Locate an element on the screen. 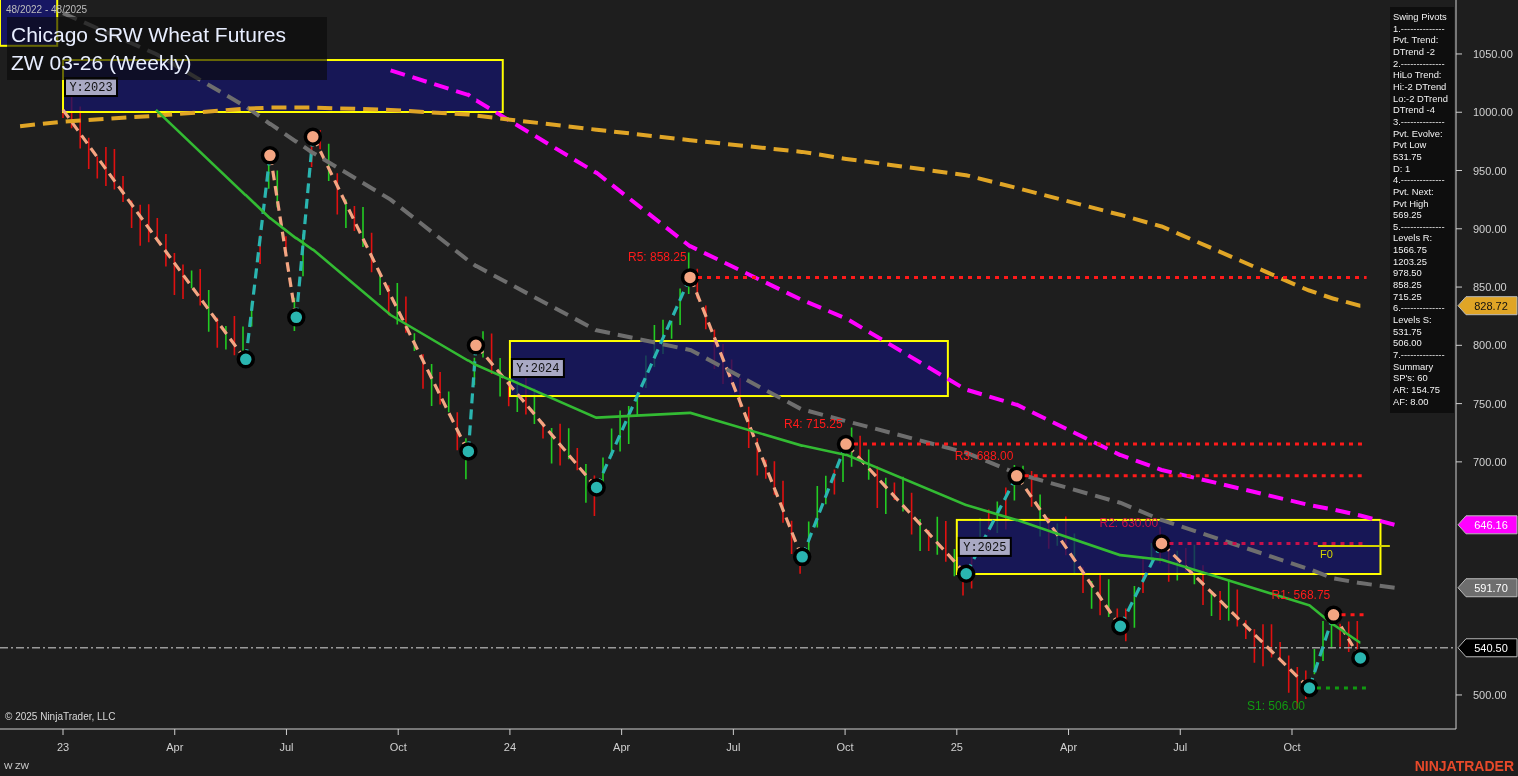 The height and width of the screenshot is (776, 1518). pivot-info-line: 715.25 is located at coordinates (1408, 296).